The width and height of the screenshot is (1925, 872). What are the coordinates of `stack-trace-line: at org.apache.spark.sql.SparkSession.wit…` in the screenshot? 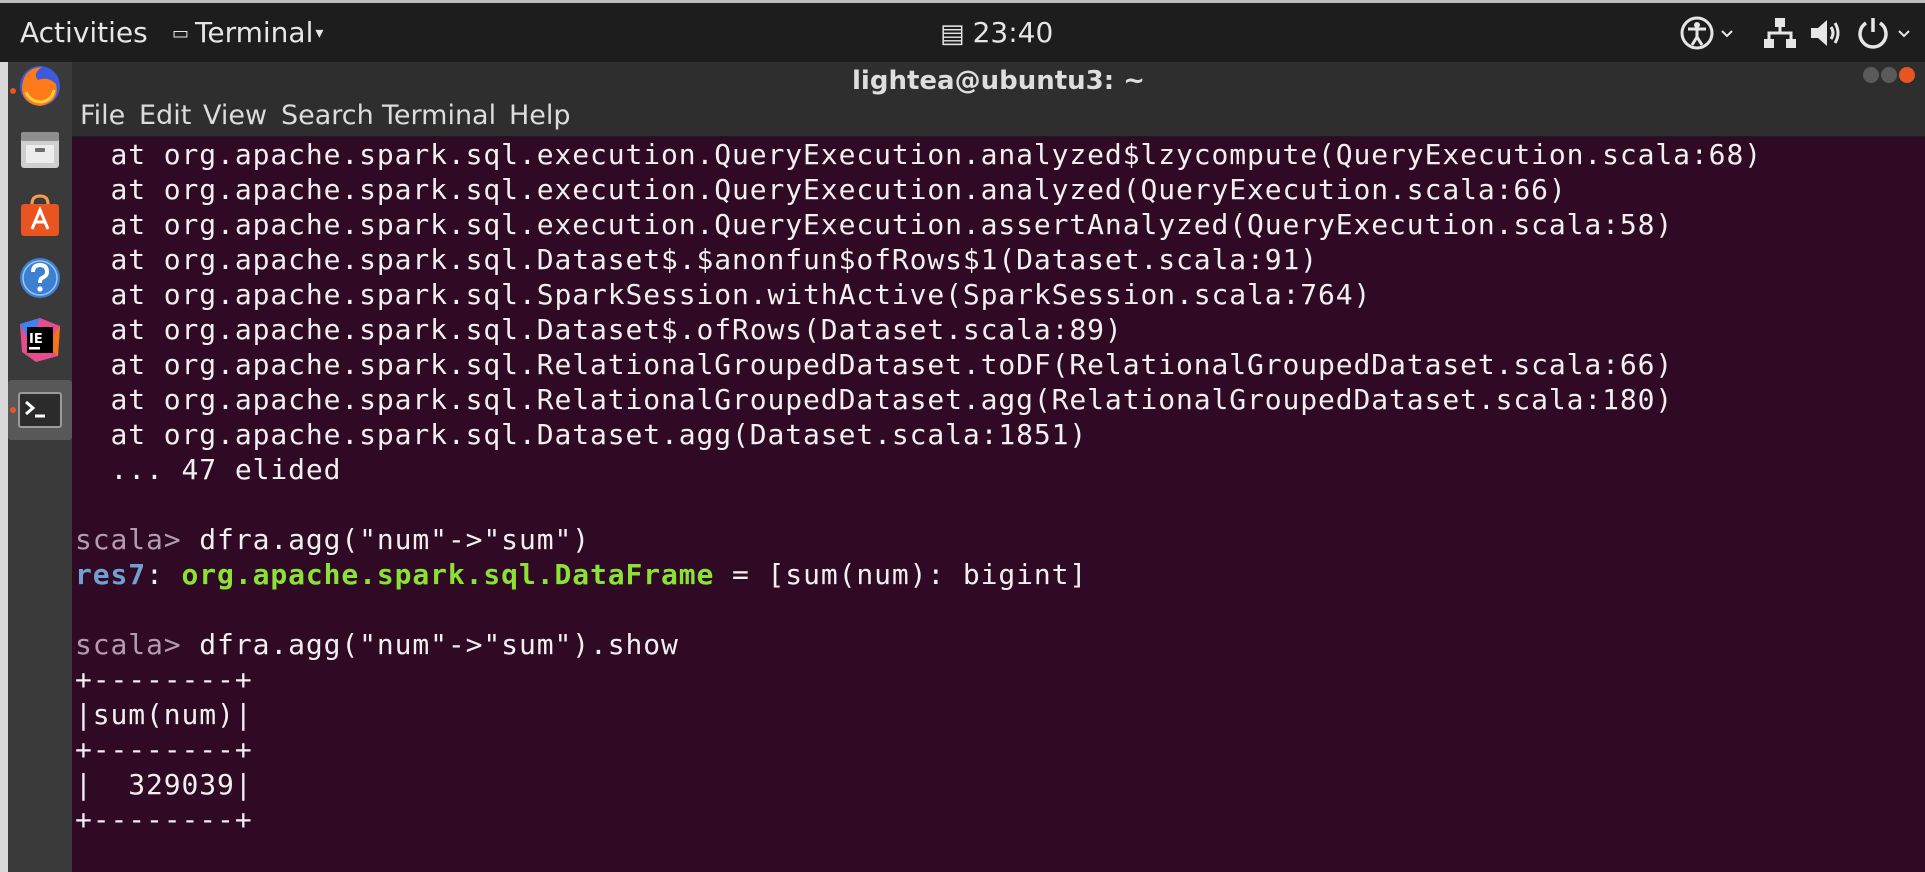 It's located at (723, 294).